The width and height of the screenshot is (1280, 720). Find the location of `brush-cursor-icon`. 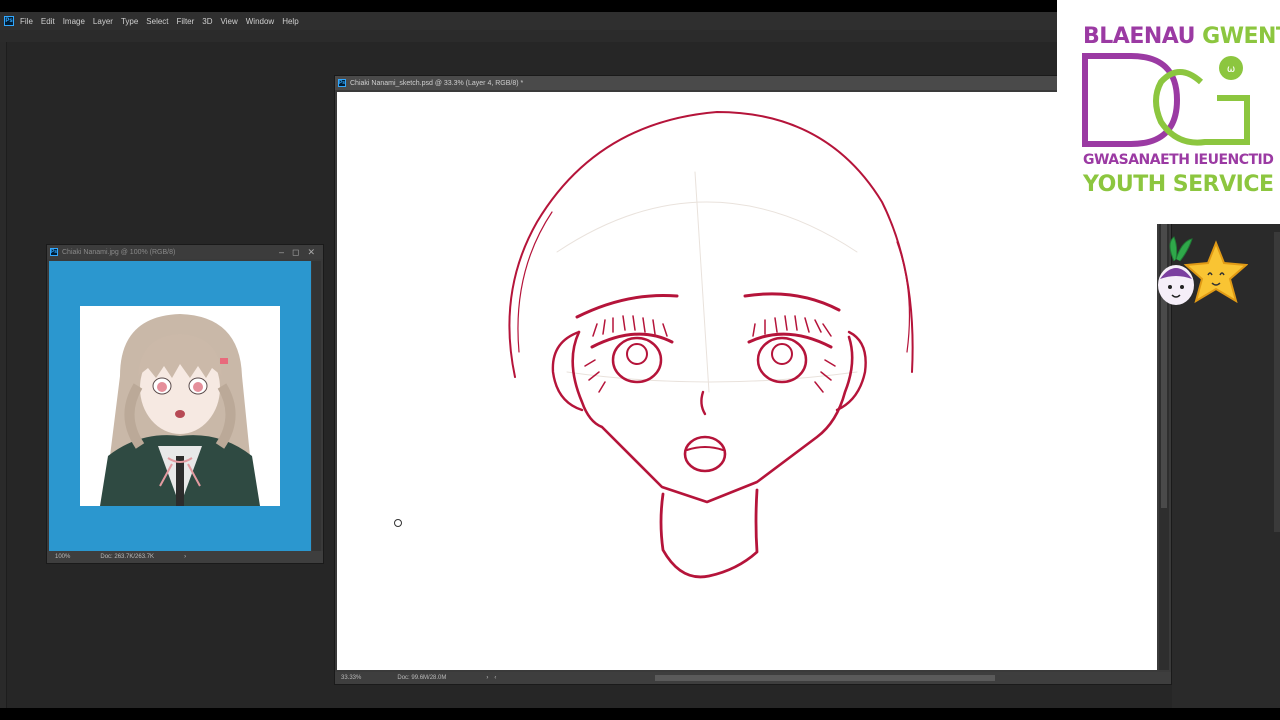

brush-cursor-icon is located at coordinates (398, 523).